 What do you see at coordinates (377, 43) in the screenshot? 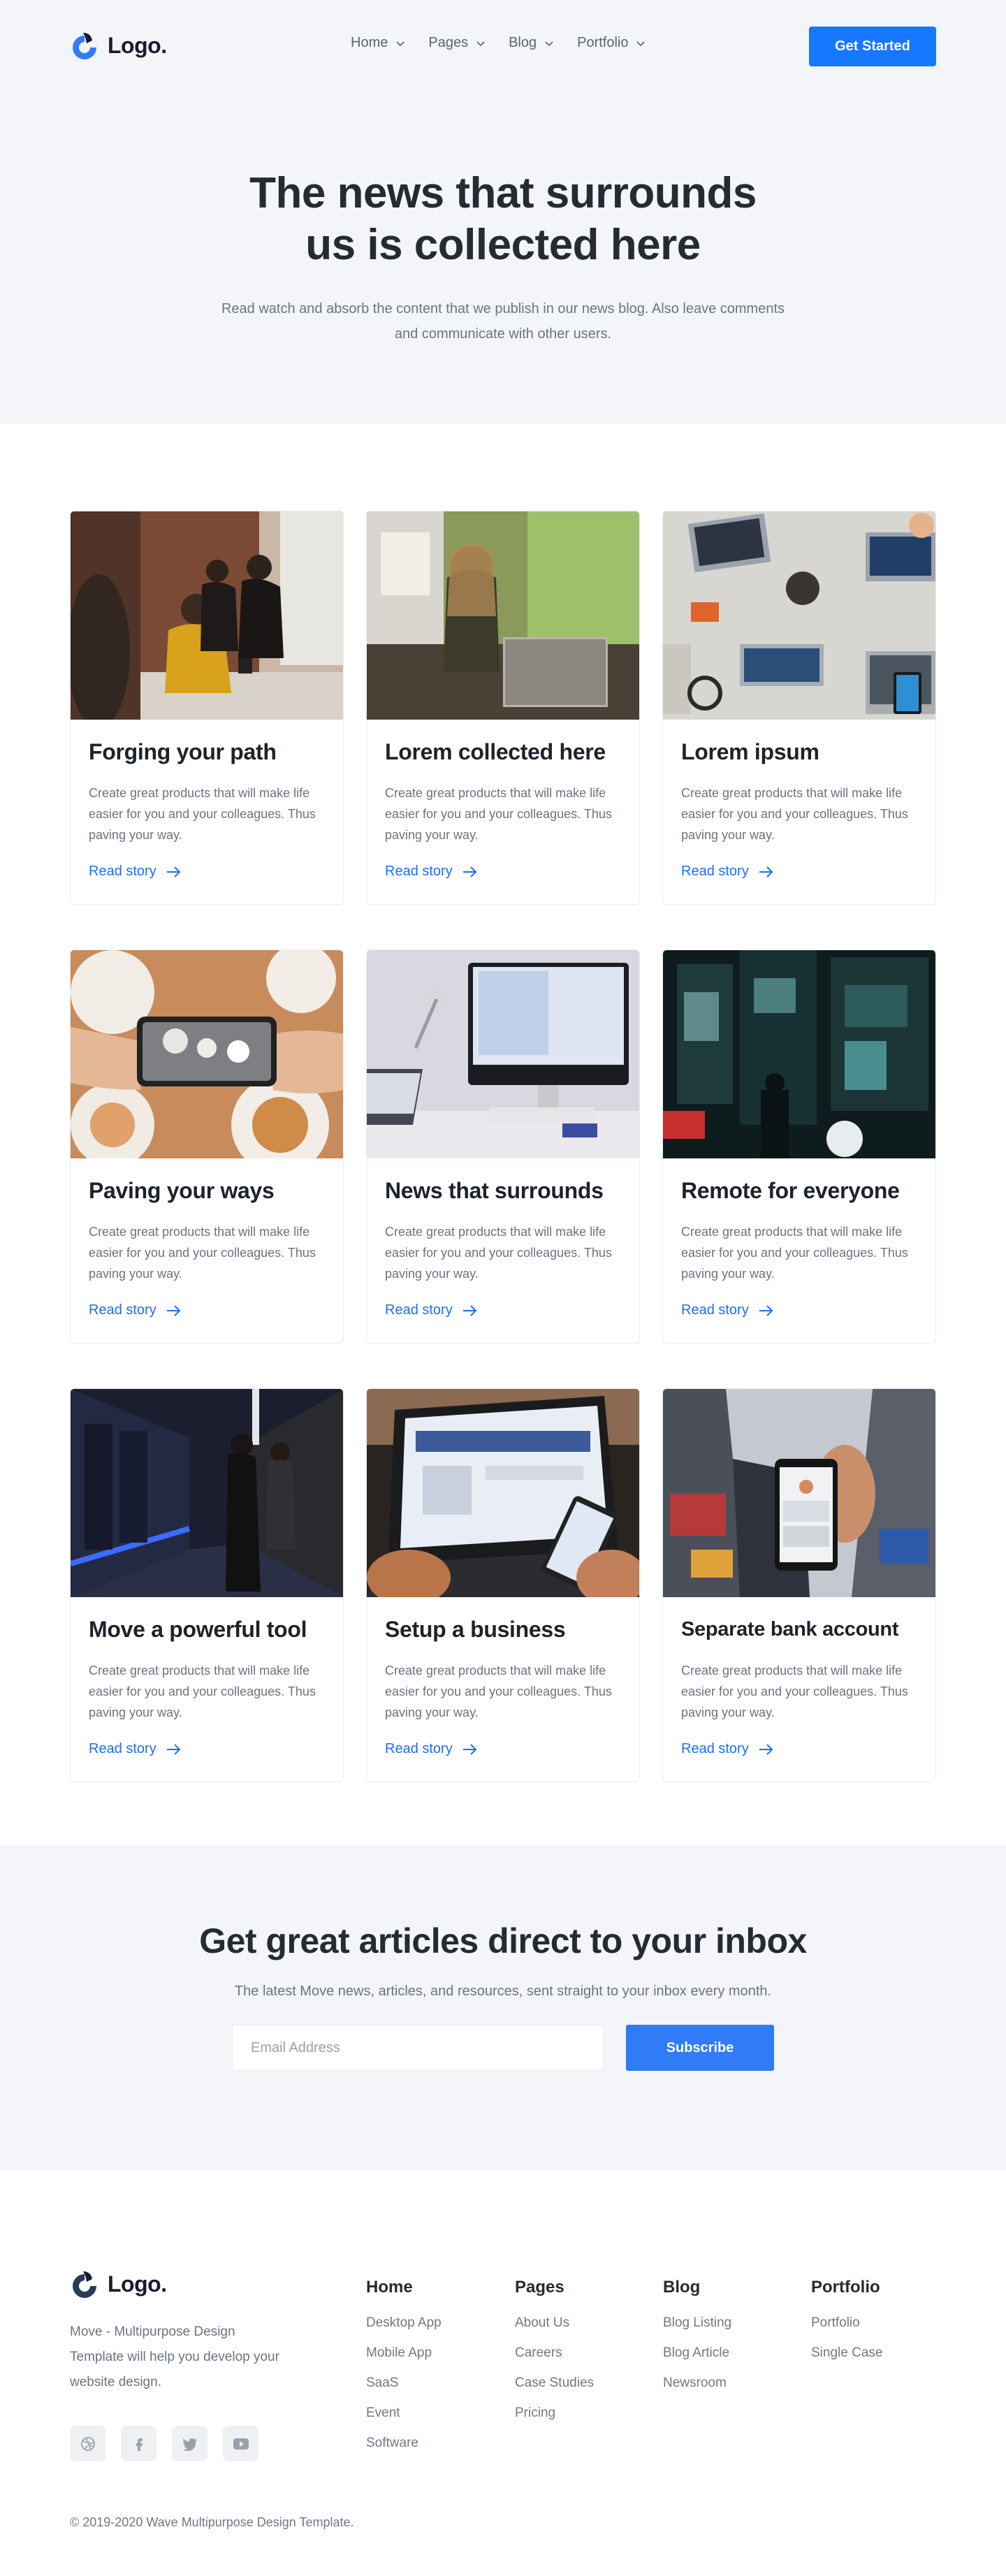
I see `nav-item-home: Home` at bounding box center [377, 43].